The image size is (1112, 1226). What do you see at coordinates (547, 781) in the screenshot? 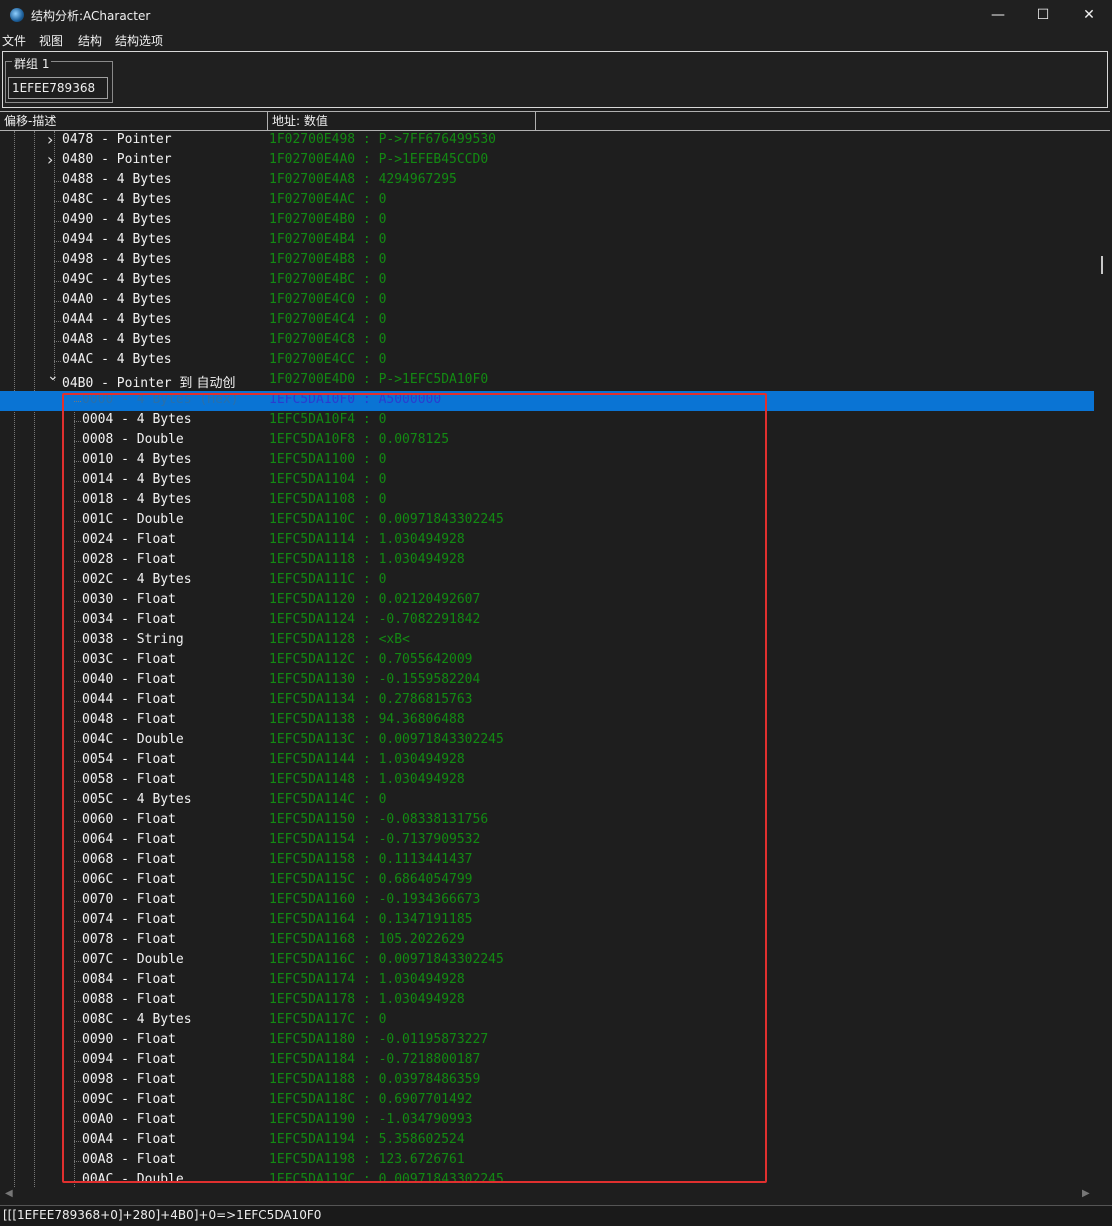
I see `tree-row: 0058 - Float 1EFC5DA1148 : 1.030494928` at bounding box center [547, 781].